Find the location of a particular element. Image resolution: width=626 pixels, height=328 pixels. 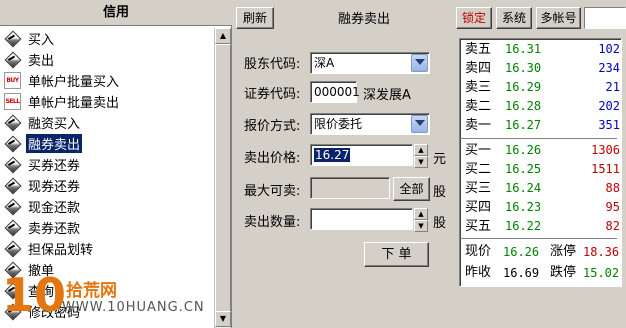

max-sell-field is located at coordinates (350, 188).